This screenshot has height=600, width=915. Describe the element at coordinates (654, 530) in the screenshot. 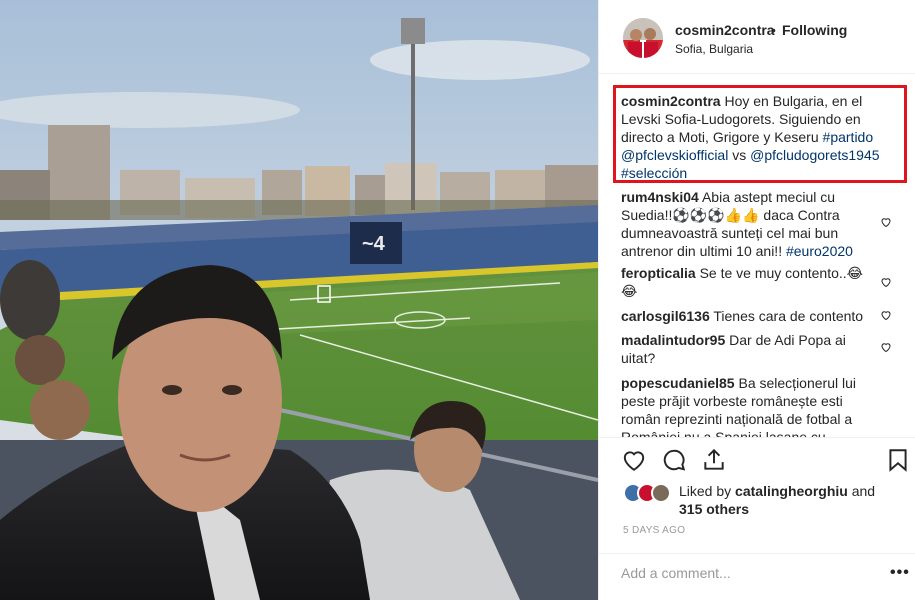

I see `post-timestamp: 5 DAYS AGO` at that location.